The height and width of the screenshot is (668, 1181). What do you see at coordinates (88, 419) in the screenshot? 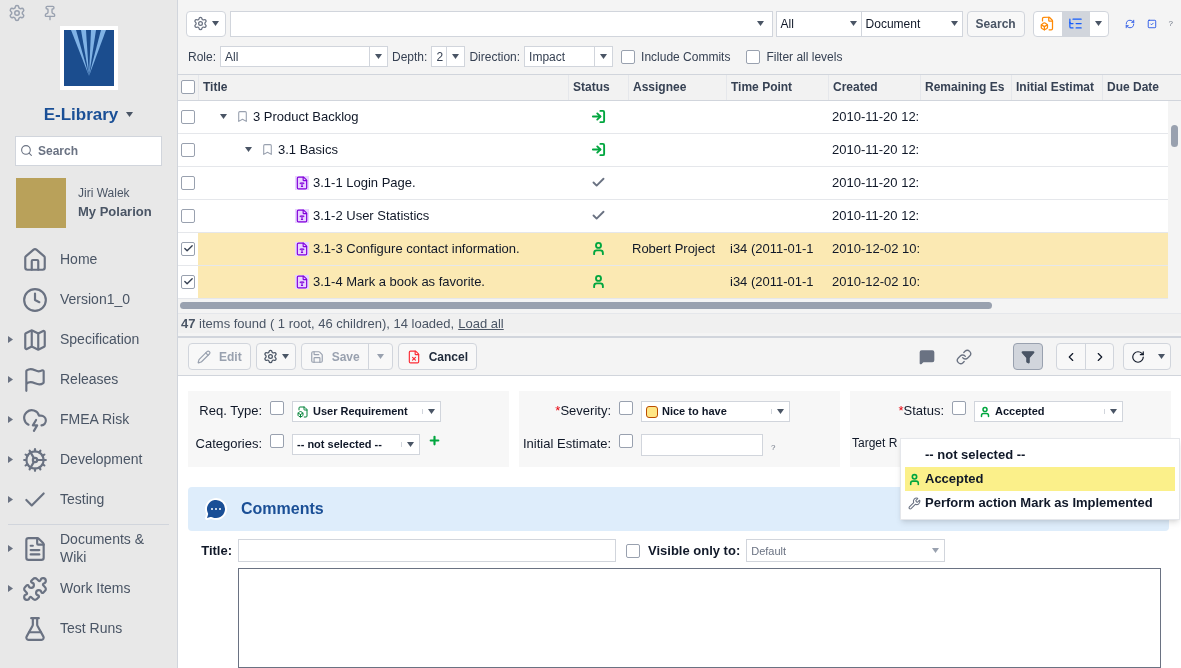
I see `nav-item: FMEA Risk` at bounding box center [88, 419].